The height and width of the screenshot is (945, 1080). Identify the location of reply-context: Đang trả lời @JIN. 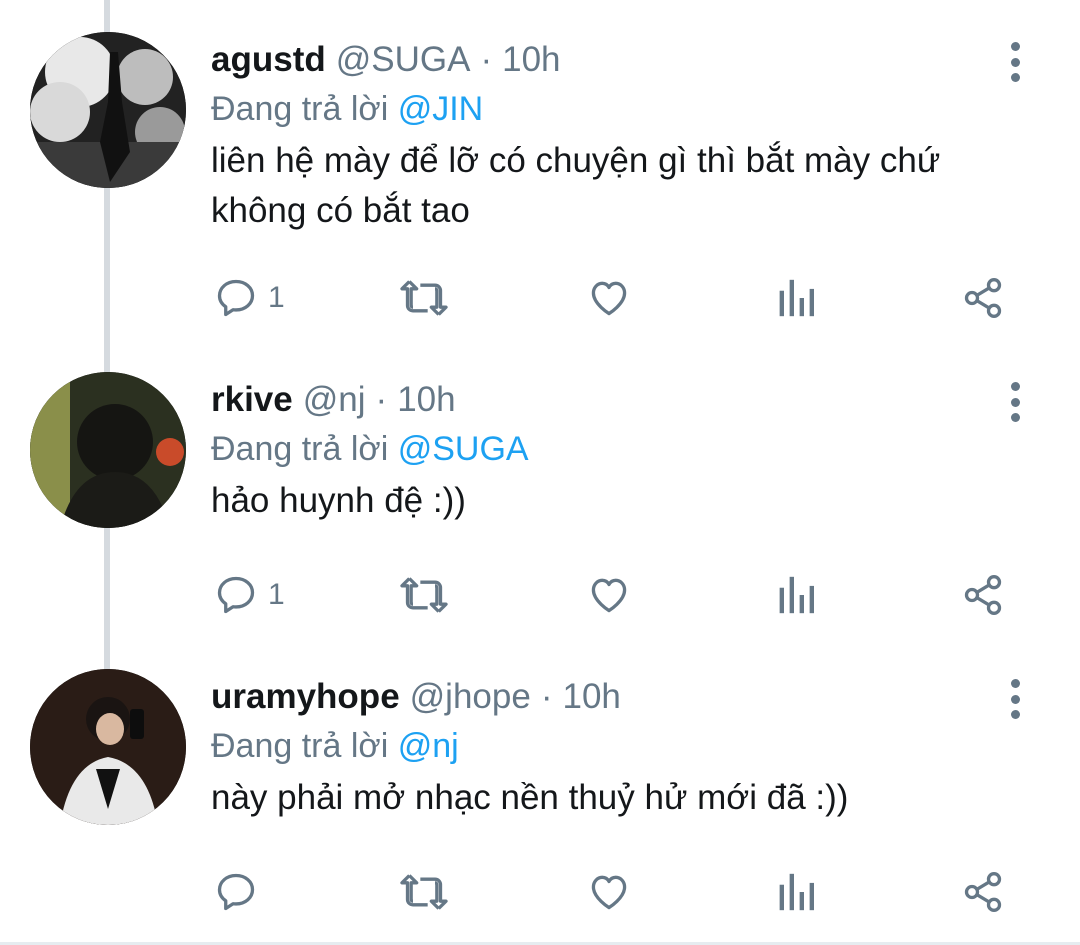
(347, 109).